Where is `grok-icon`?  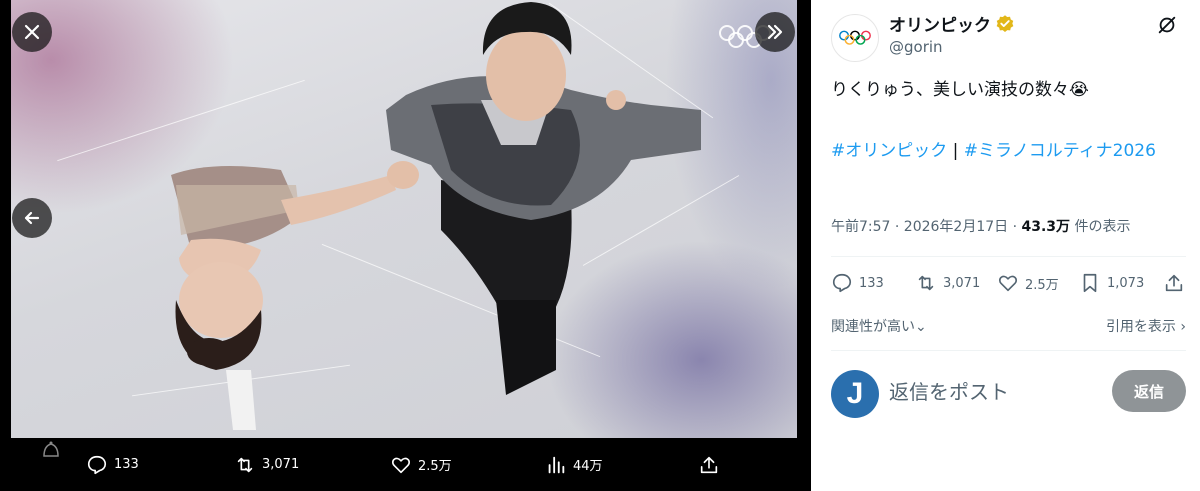 grok-icon is located at coordinates (1167, 25).